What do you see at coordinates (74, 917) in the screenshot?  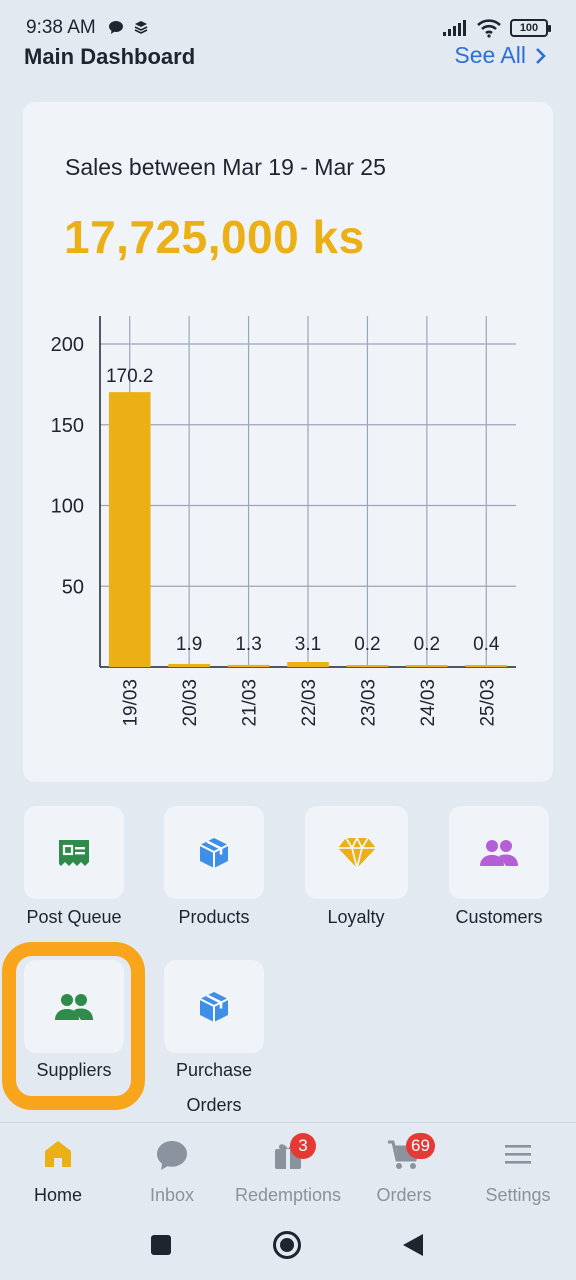 I see `post-queue-label: Post Queue` at bounding box center [74, 917].